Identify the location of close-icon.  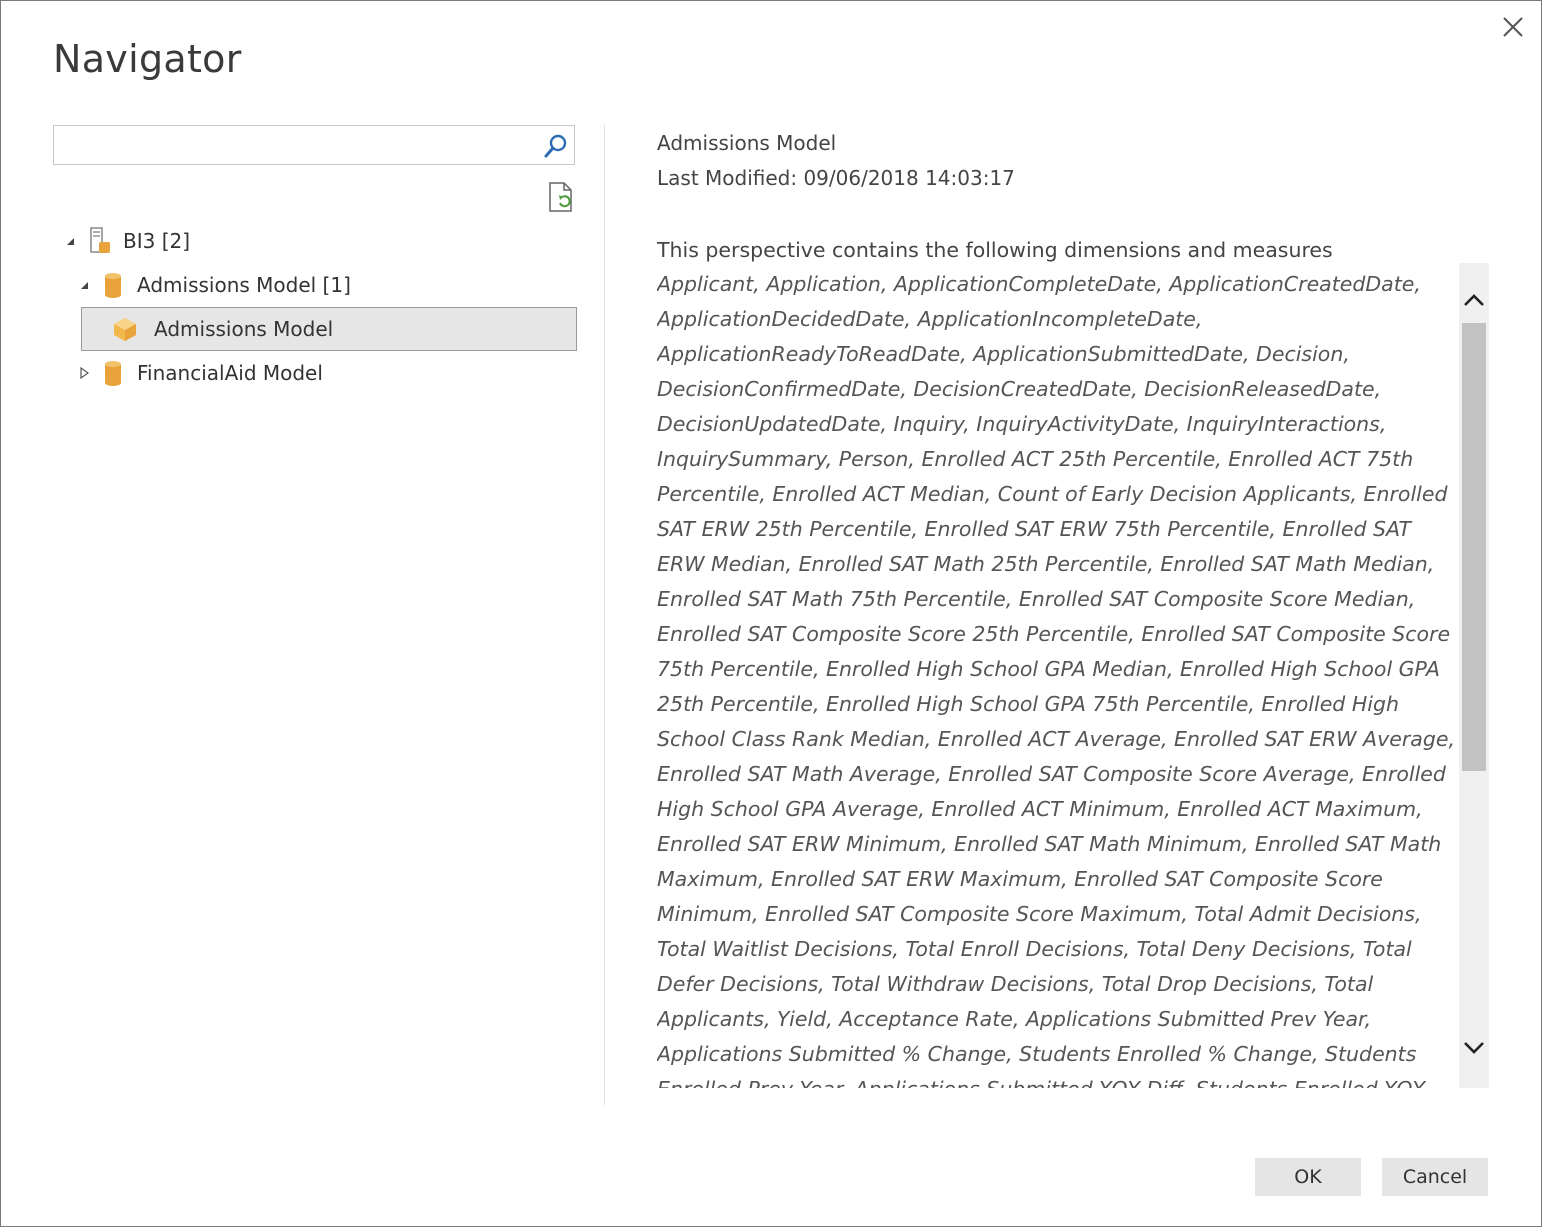
(1513, 27).